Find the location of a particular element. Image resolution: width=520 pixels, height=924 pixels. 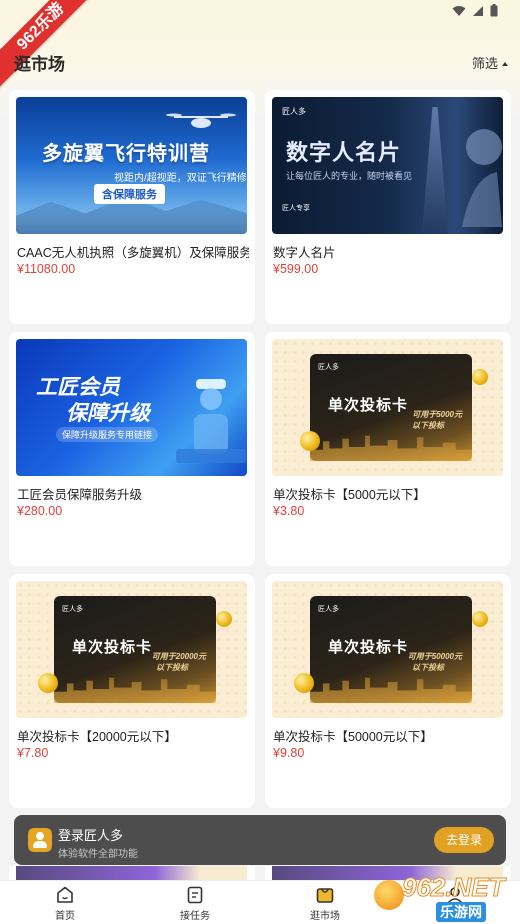

page-title: 逛市场 is located at coordinates (38, 62).